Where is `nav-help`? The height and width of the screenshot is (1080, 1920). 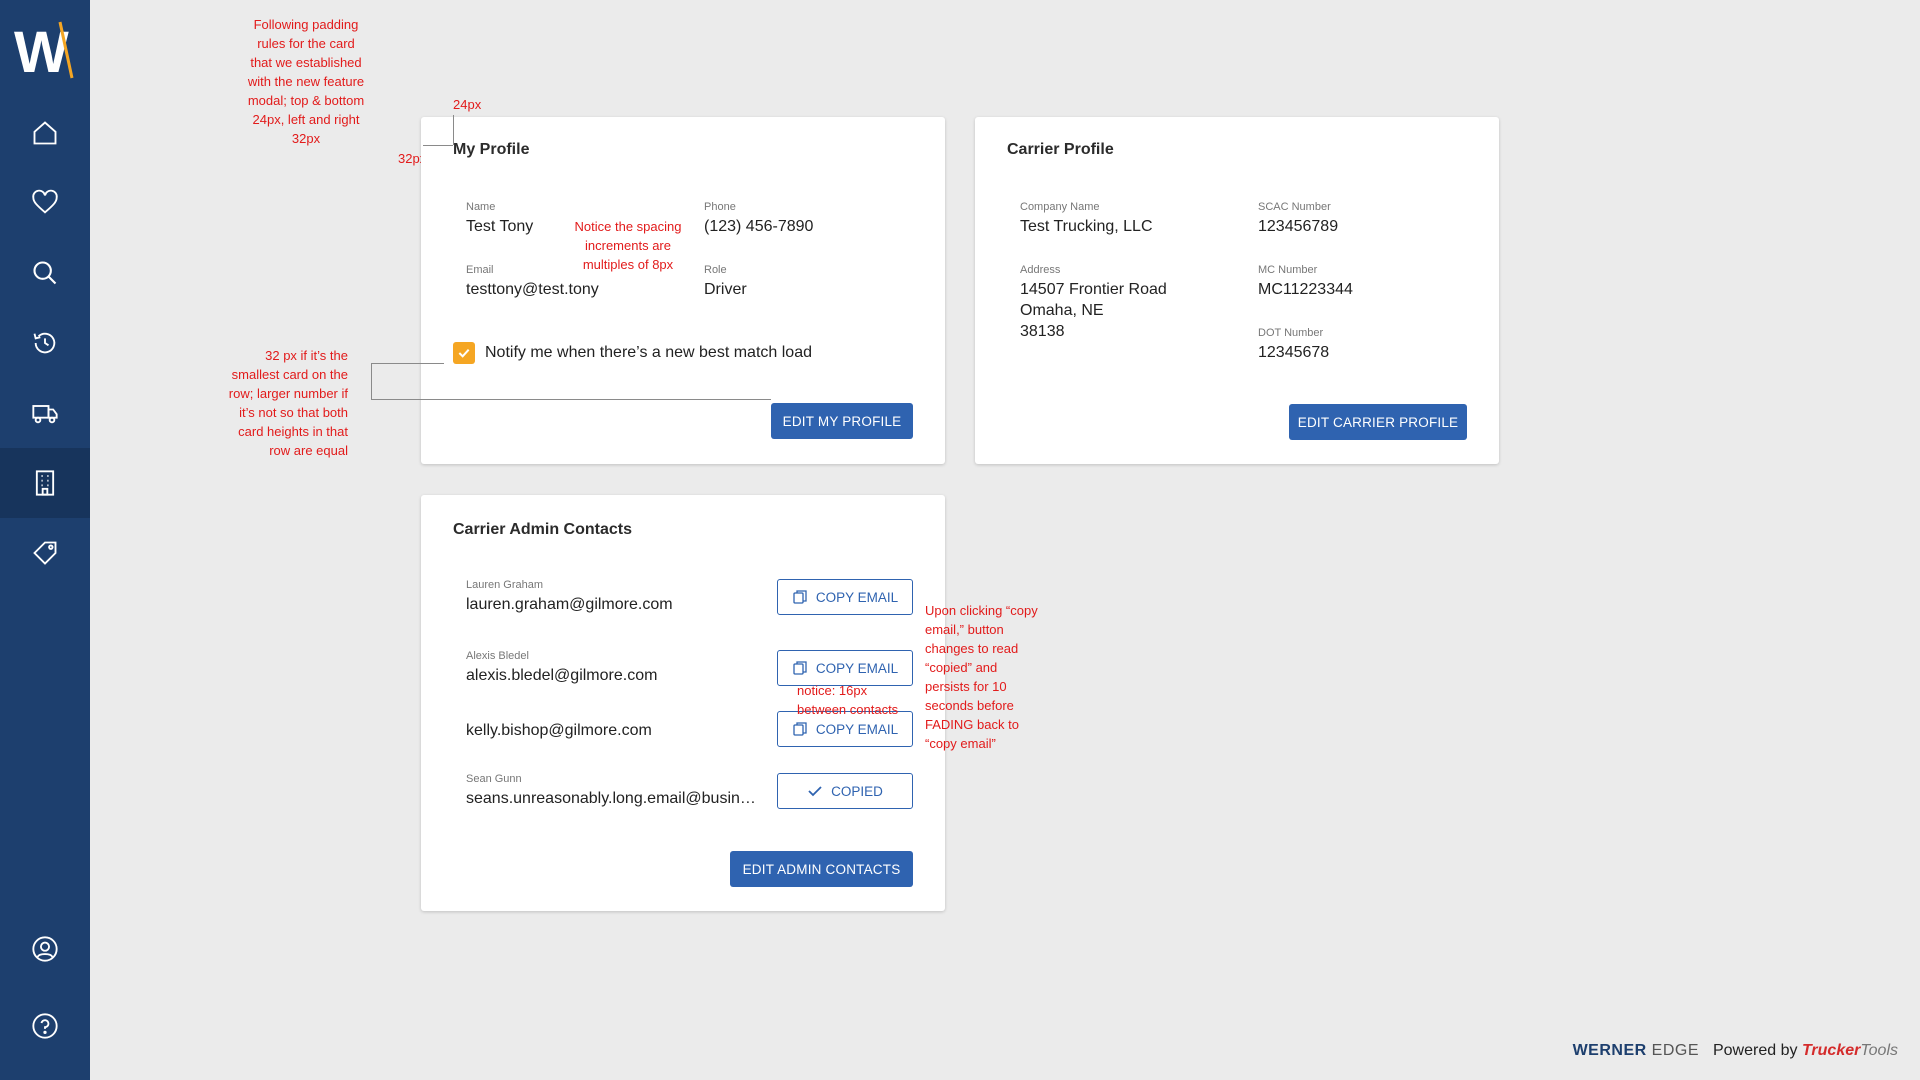
nav-help is located at coordinates (45, 1026).